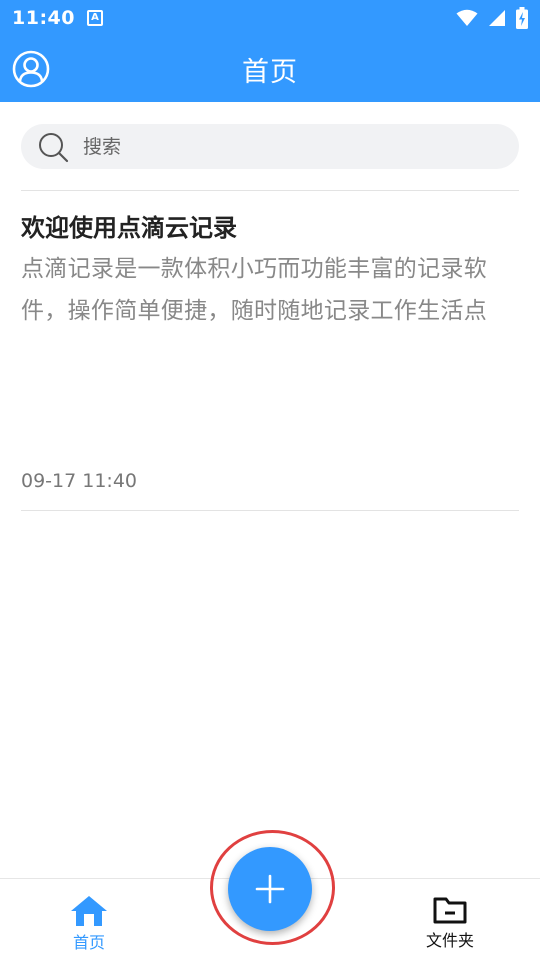 The height and width of the screenshot is (960, 540). I want to click on nav-folder-label: 文件夹, so click(449, 940).